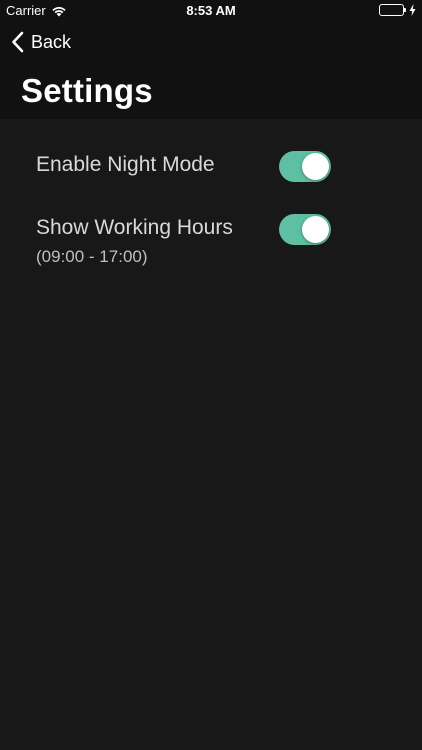 This screenshot has height=750, width=422. I want to click on charging-bolt-icon, so click(412, 10).